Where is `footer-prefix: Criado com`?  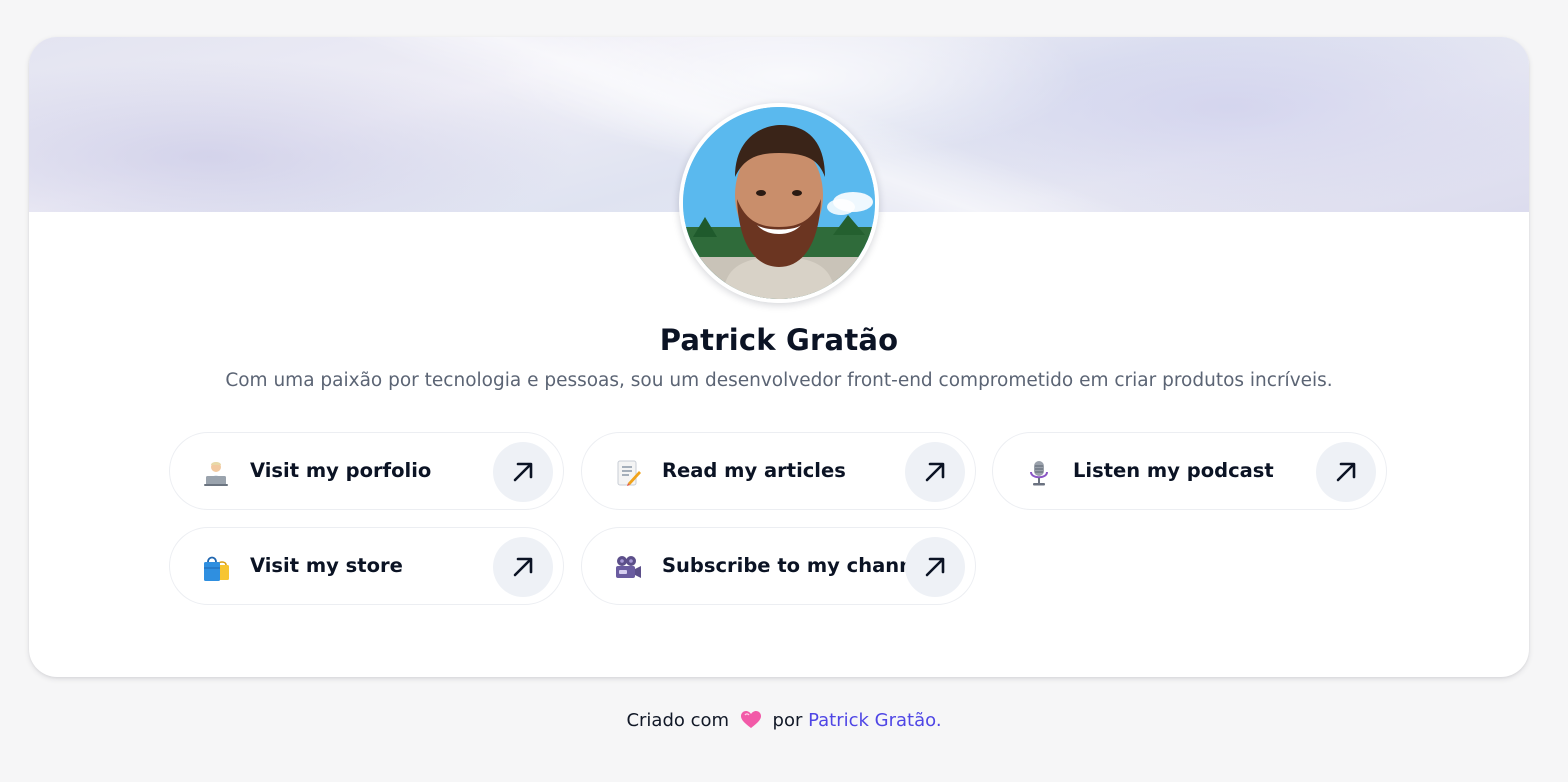
footer-prefix: Criado com is located at coordinates (678, 720).